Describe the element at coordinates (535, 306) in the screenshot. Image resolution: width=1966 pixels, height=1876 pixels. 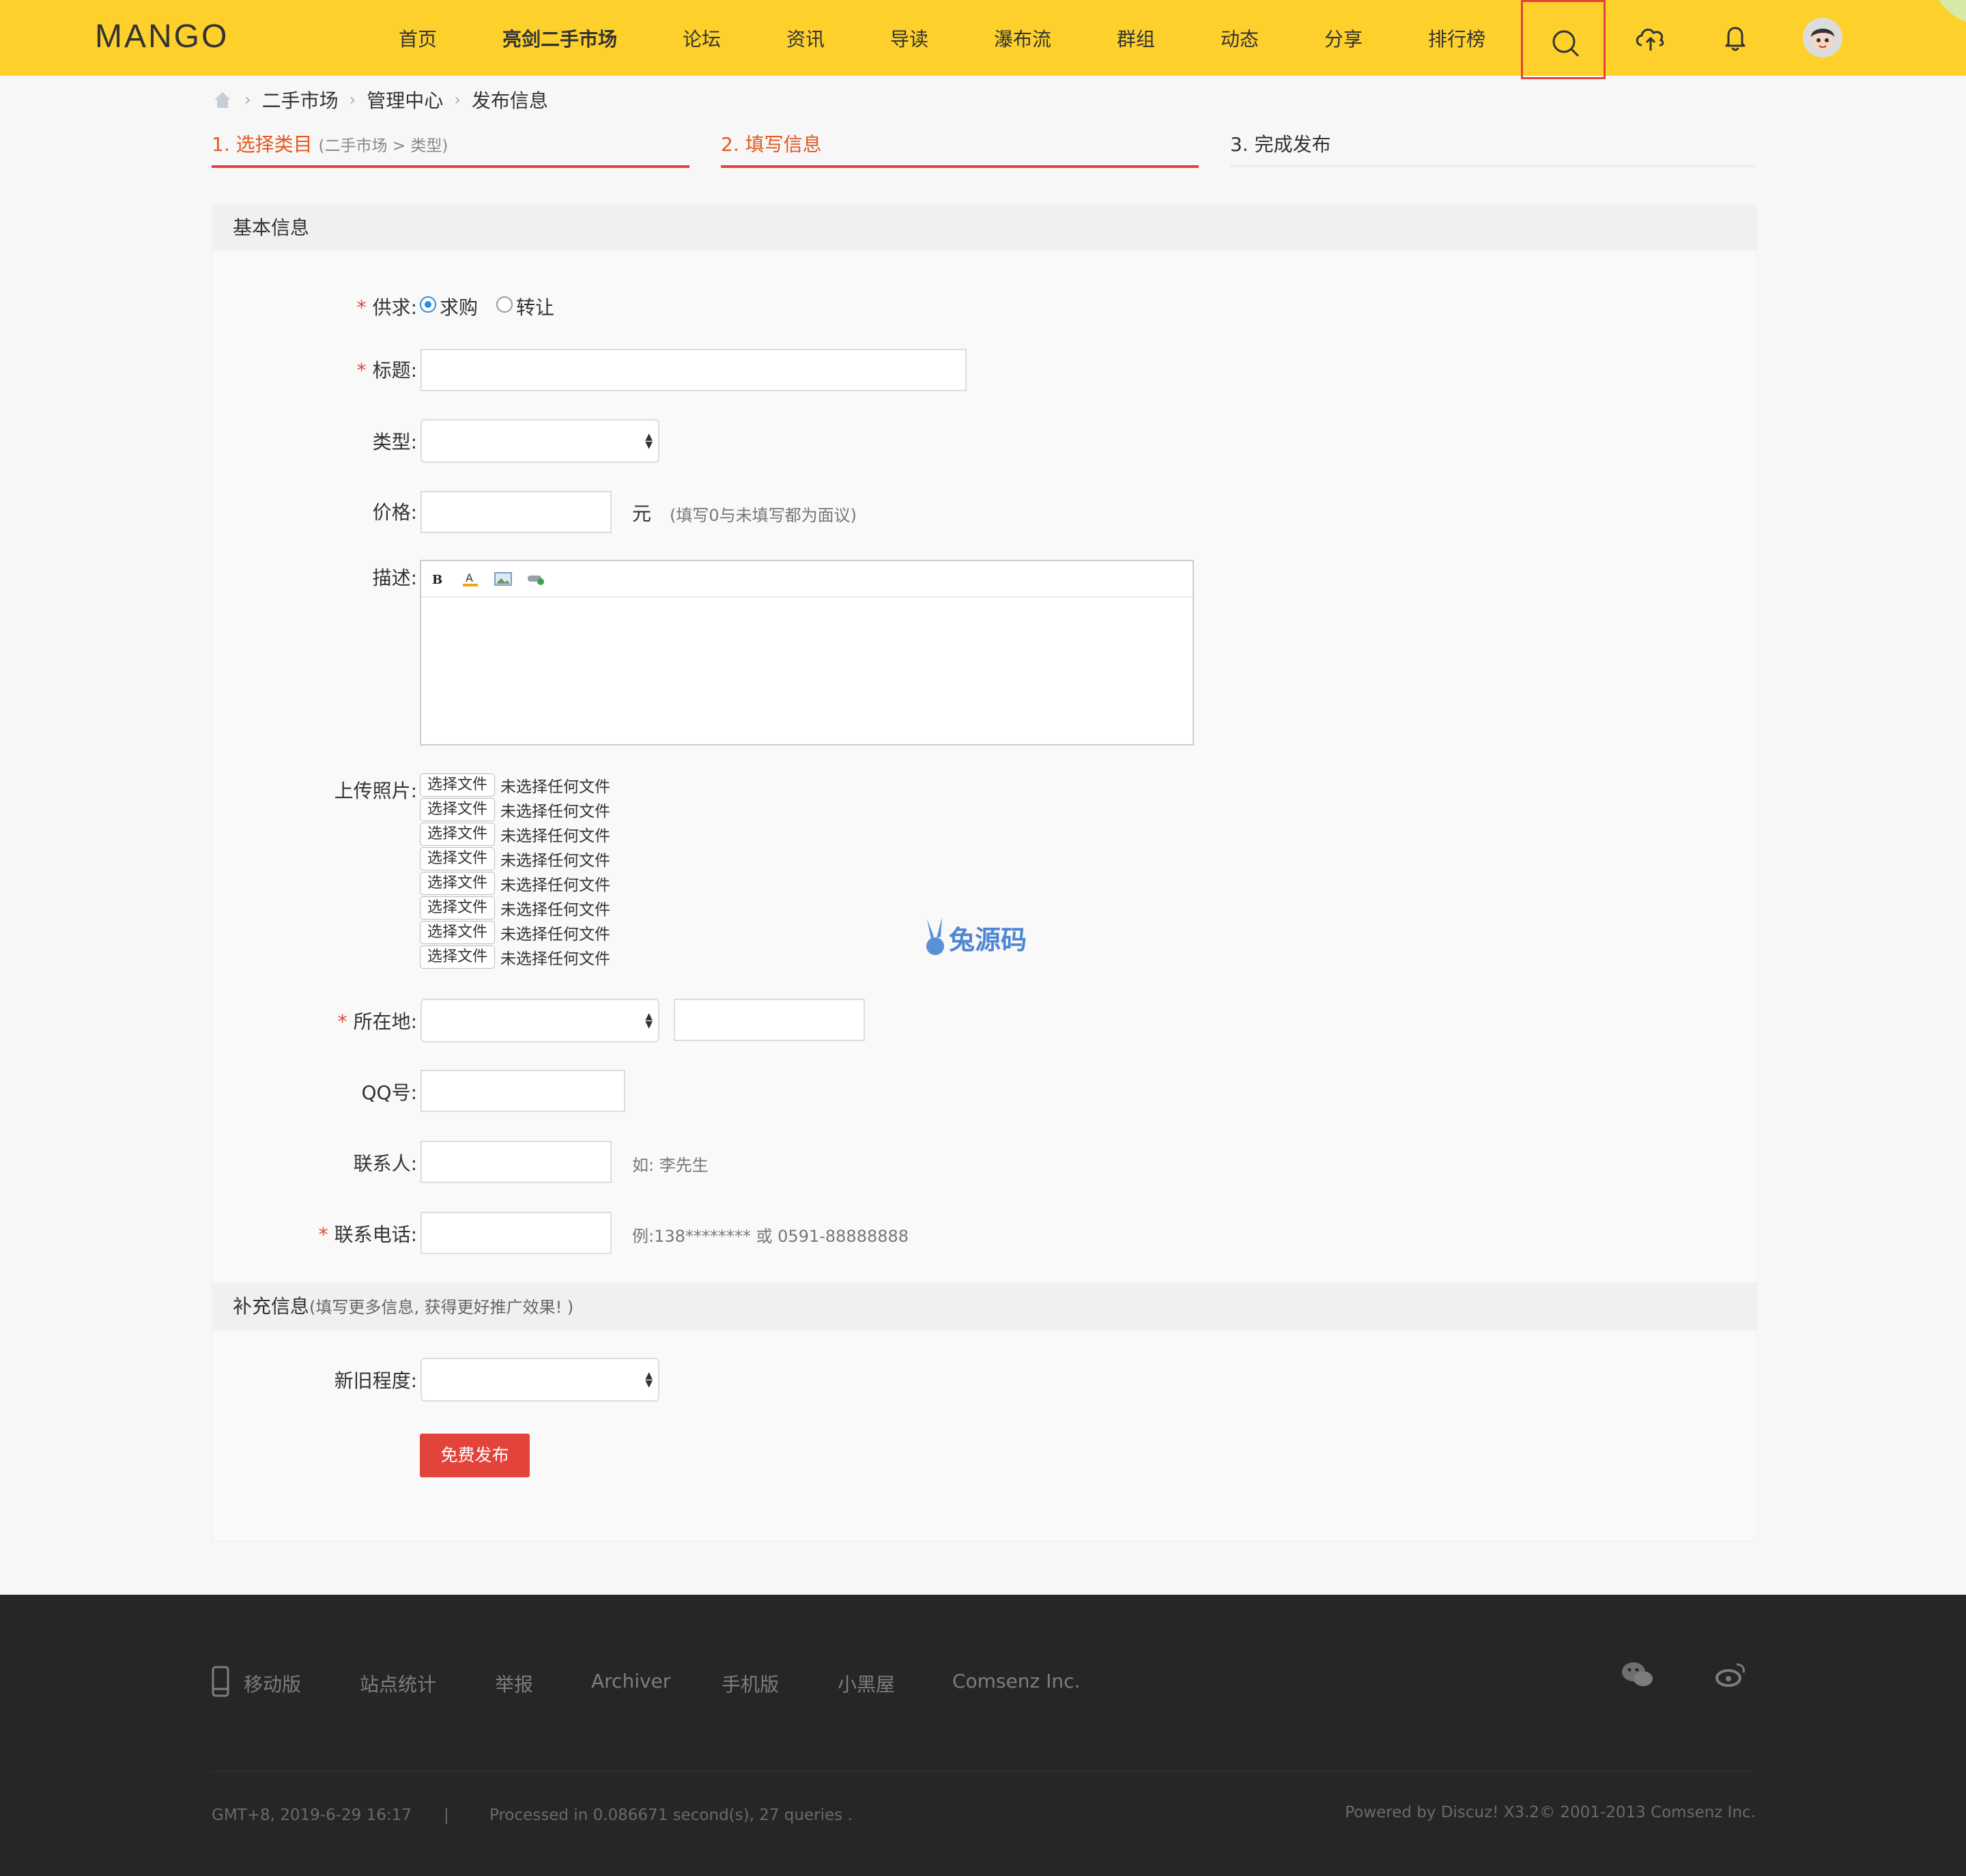
I see `radio-sell-label: 转让` at that location.